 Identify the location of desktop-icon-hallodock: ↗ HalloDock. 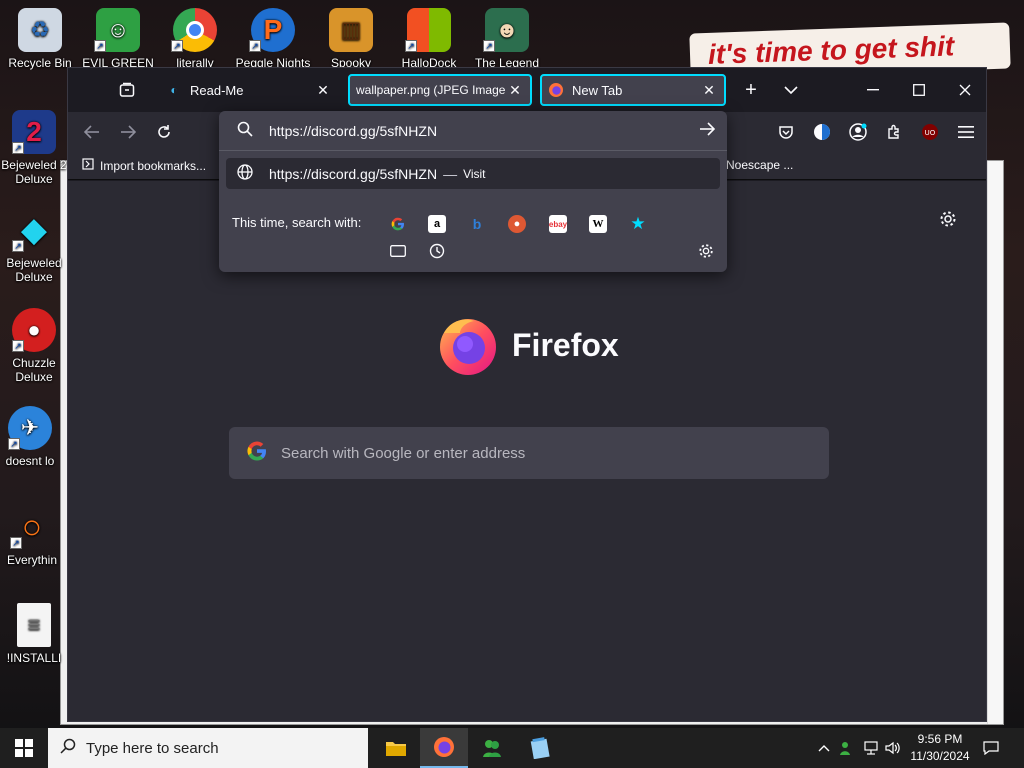
(429, 39).